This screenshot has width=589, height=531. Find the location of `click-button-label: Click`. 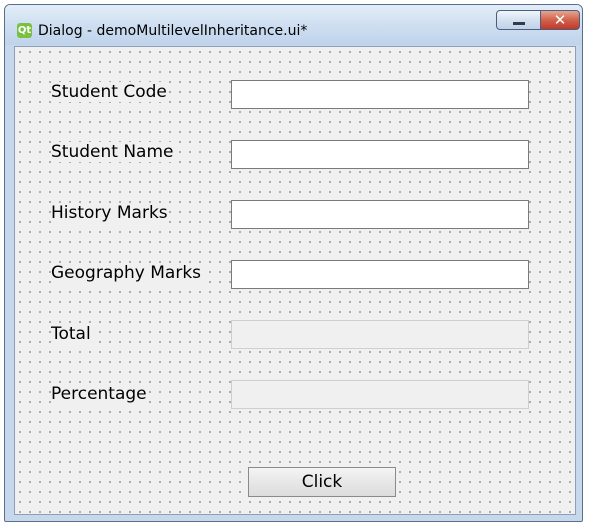

click-button-label: Click is located at coordinates (322, 482).